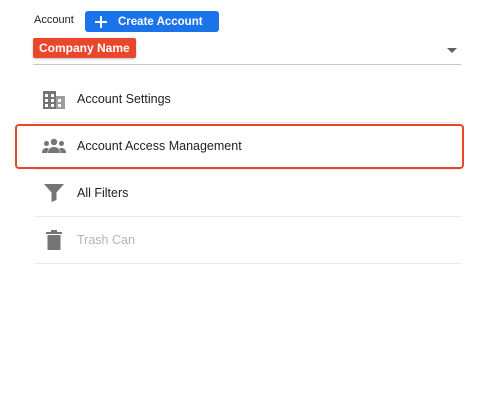  What do you see at coordinates (54, 146) in the screenshot?
I see `people-icon` at bounding box center [54, 146].